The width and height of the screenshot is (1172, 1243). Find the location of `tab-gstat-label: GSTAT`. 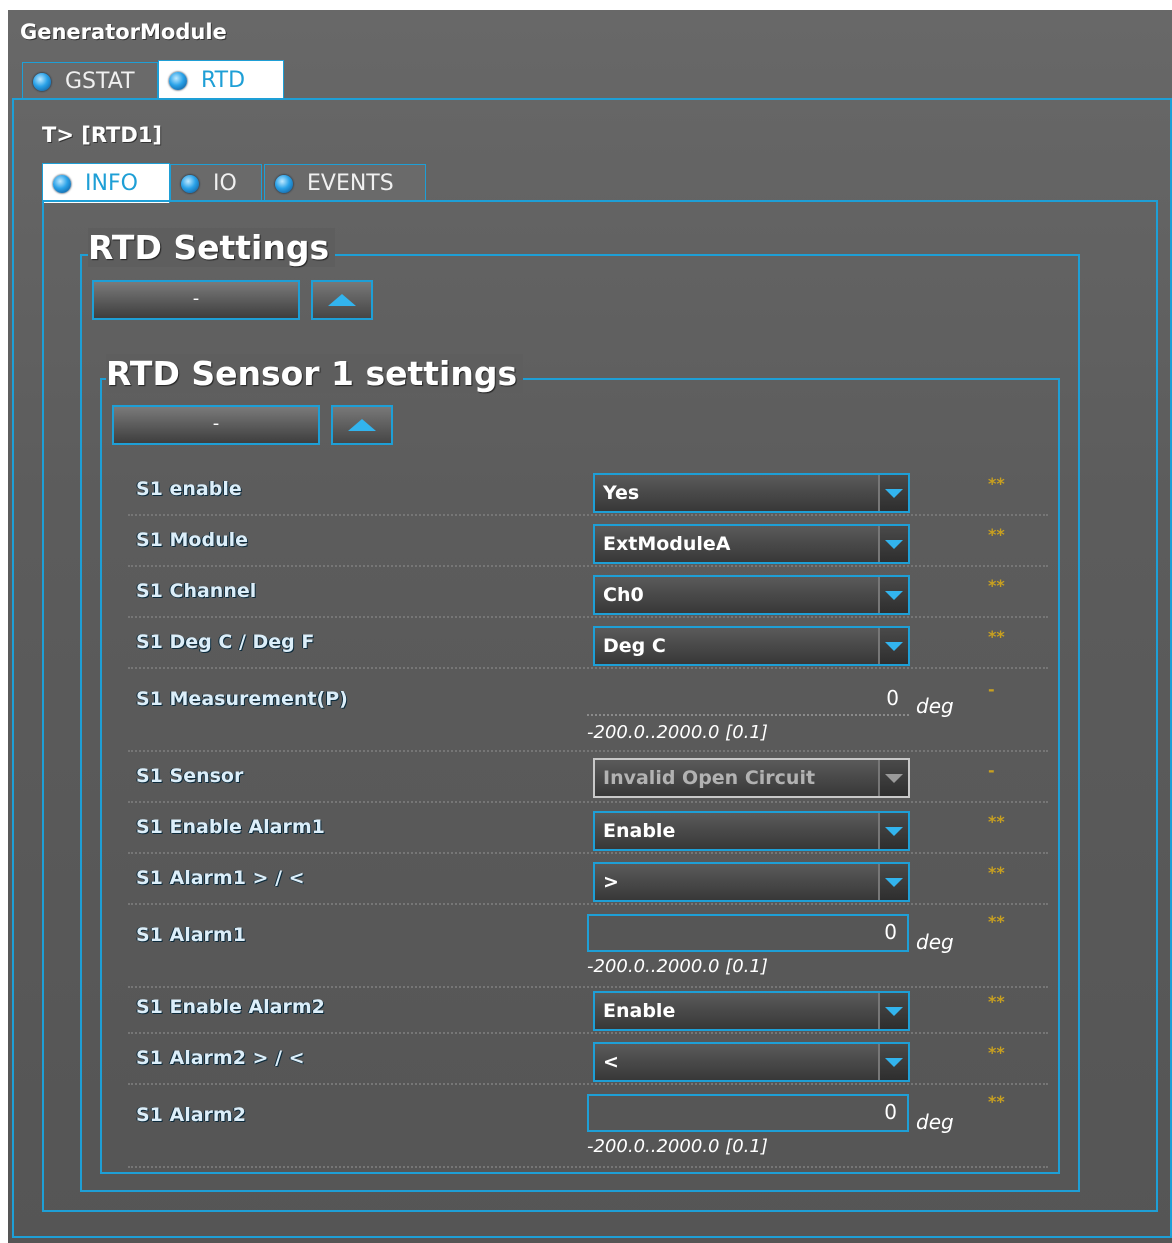

tab-gstat-label: GSTAT is located at coordinates (100, 81).